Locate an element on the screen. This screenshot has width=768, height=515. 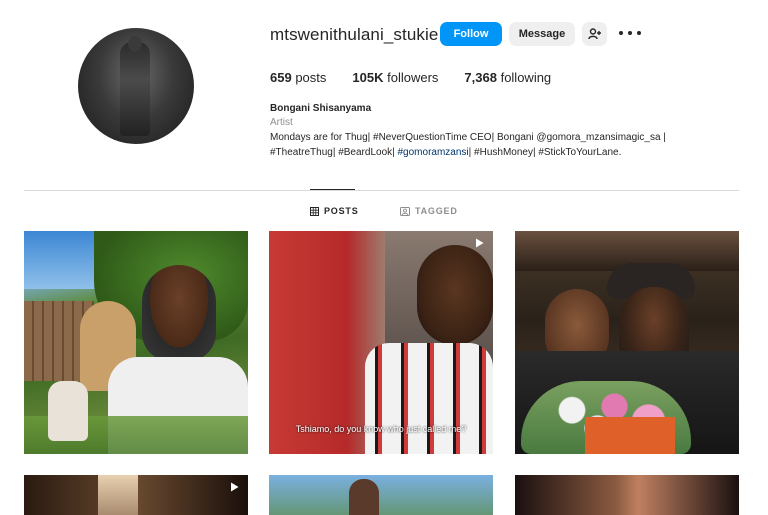
followers-count: 105K followers is located at coordinates (395, 77).